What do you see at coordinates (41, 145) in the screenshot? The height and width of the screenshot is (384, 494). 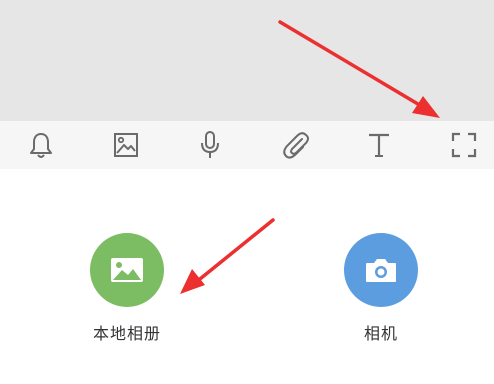 I see `bell-icon` at bounding box center [41, 145].